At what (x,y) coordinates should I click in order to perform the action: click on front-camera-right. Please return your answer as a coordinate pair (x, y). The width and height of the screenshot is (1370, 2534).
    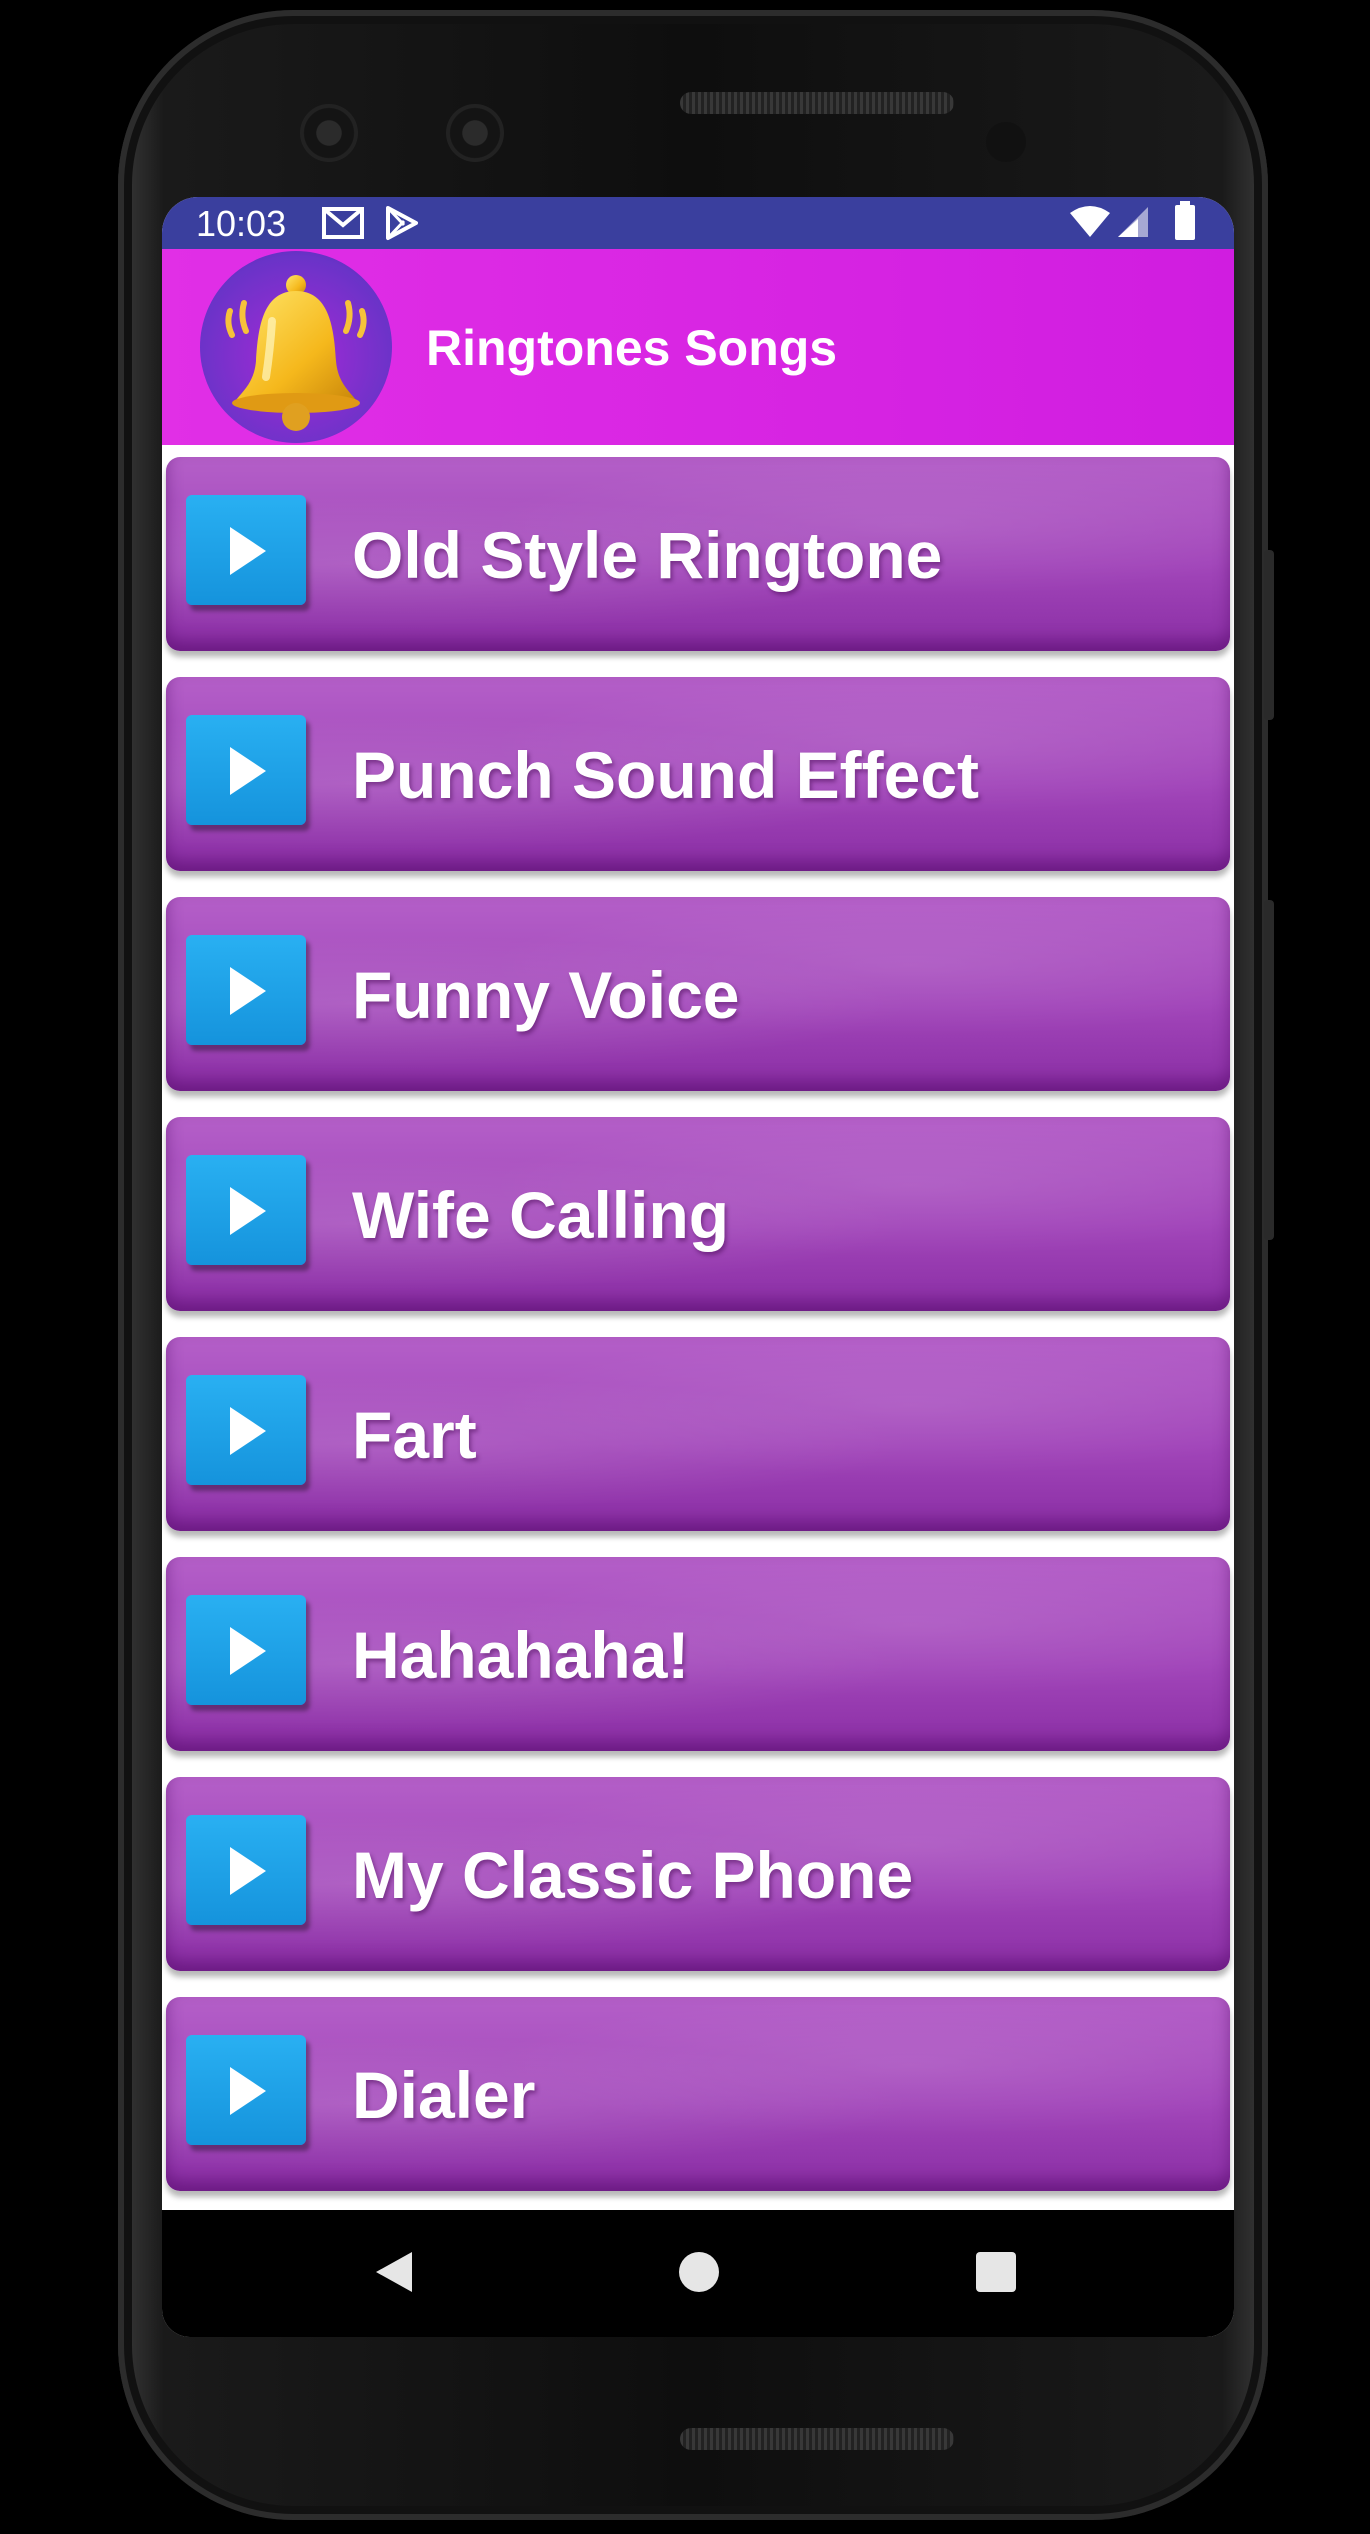
    Looking at the image, I should click on (475, 133).